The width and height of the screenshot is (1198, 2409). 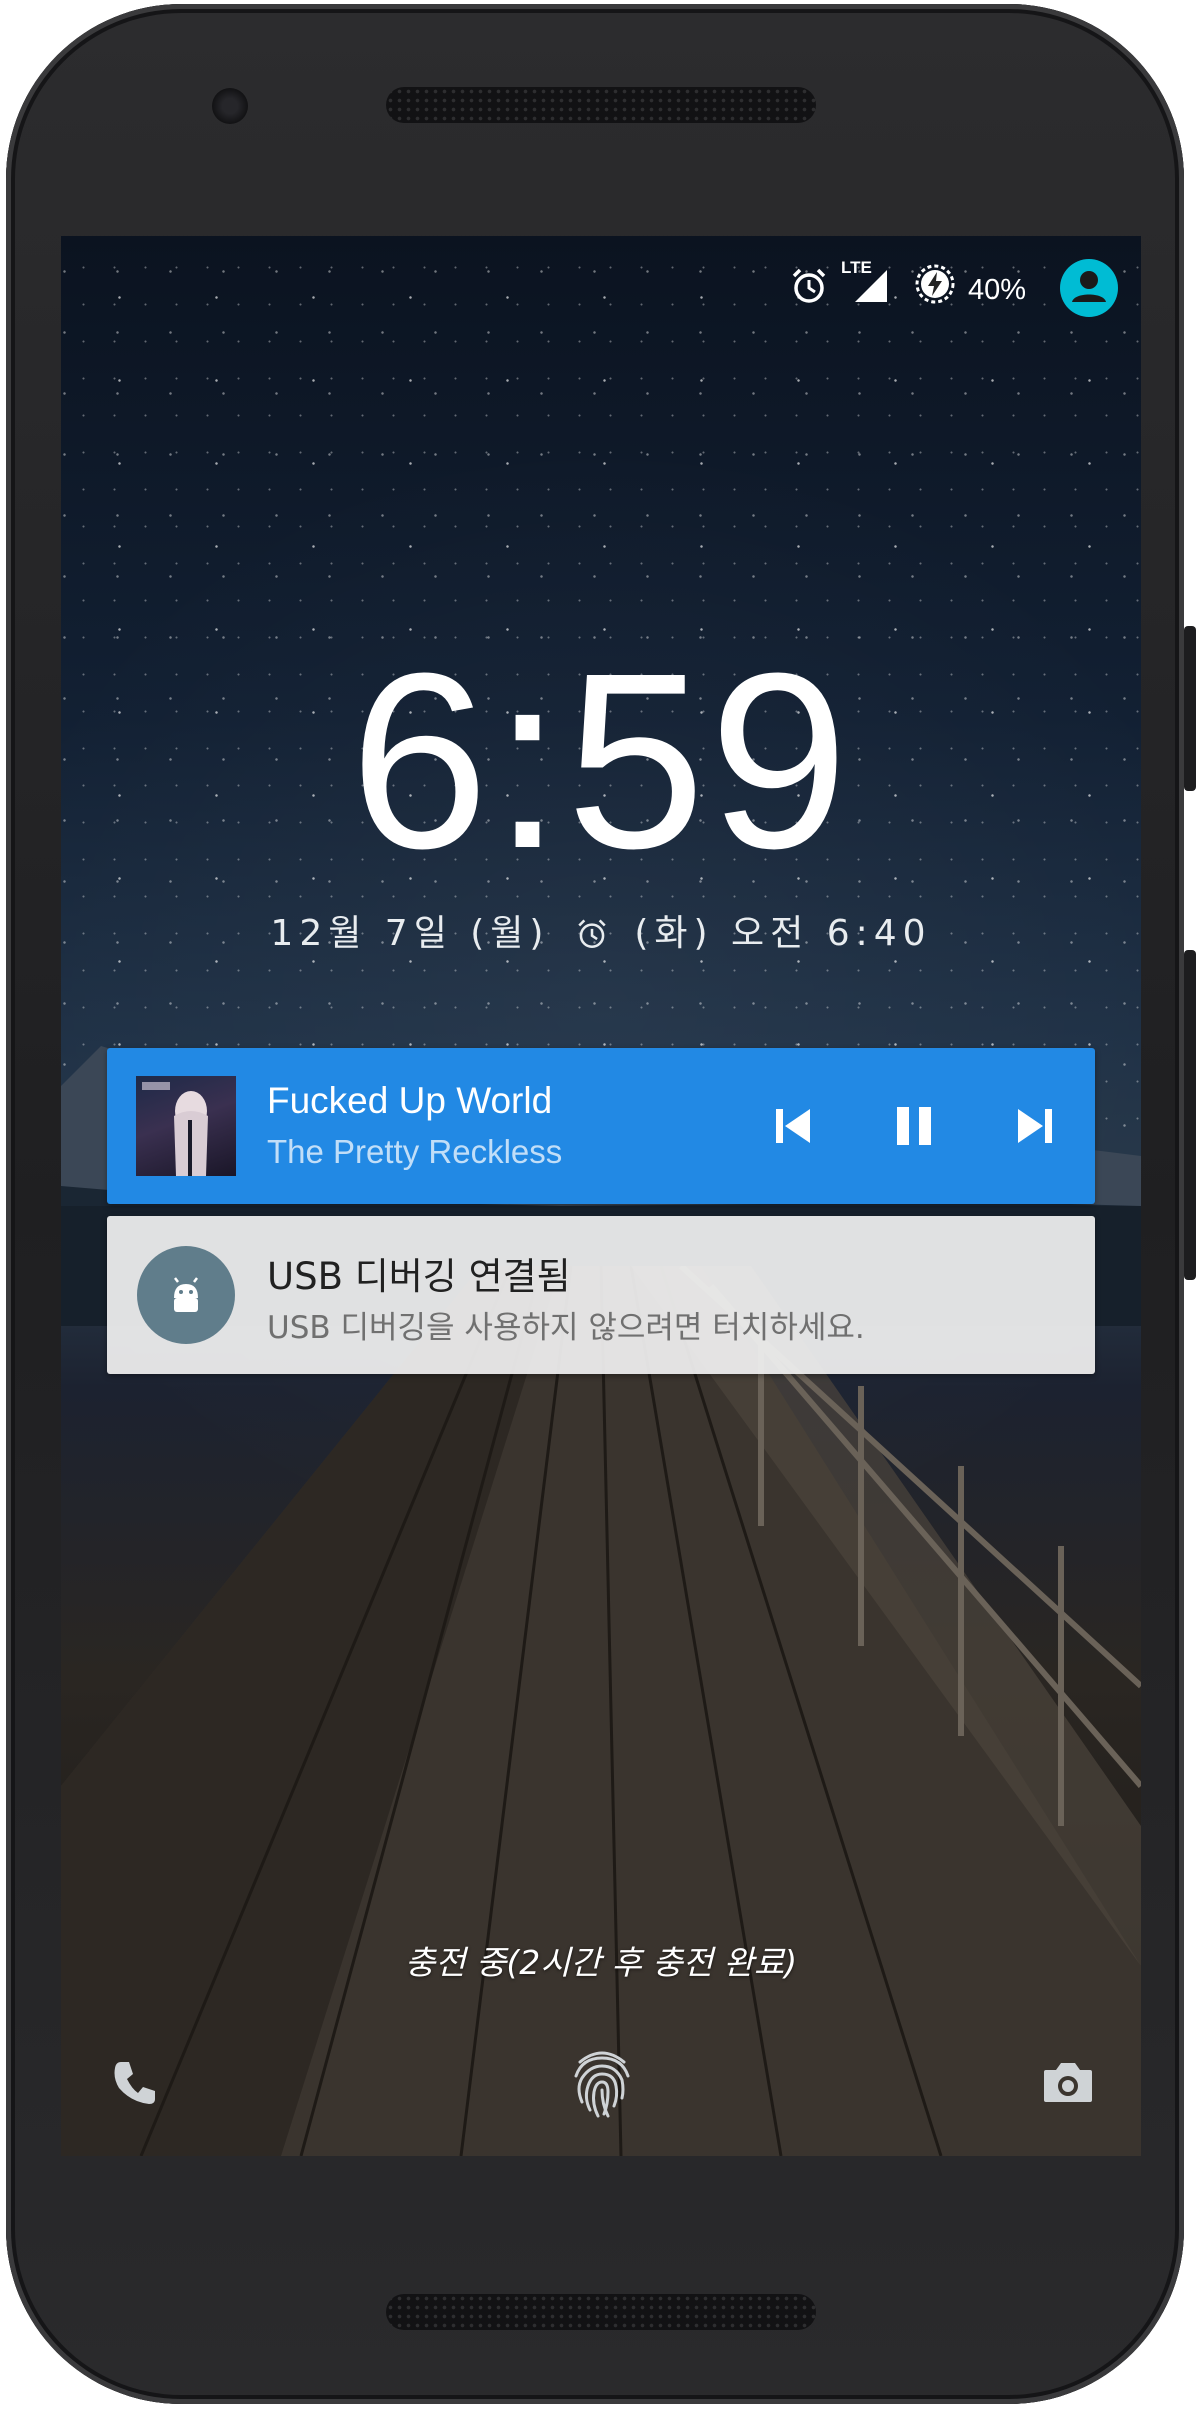 I want to click on date-text: 12월 7일 (월), so click(x=410, y=933).